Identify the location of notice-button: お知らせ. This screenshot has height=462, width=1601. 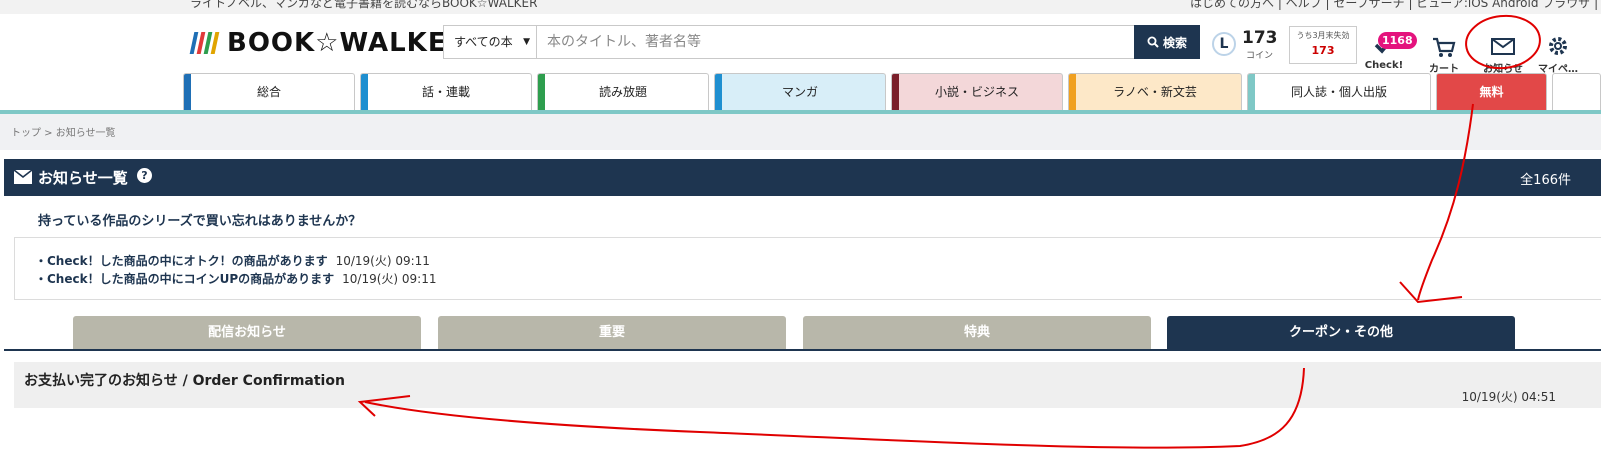
(1503, 50).